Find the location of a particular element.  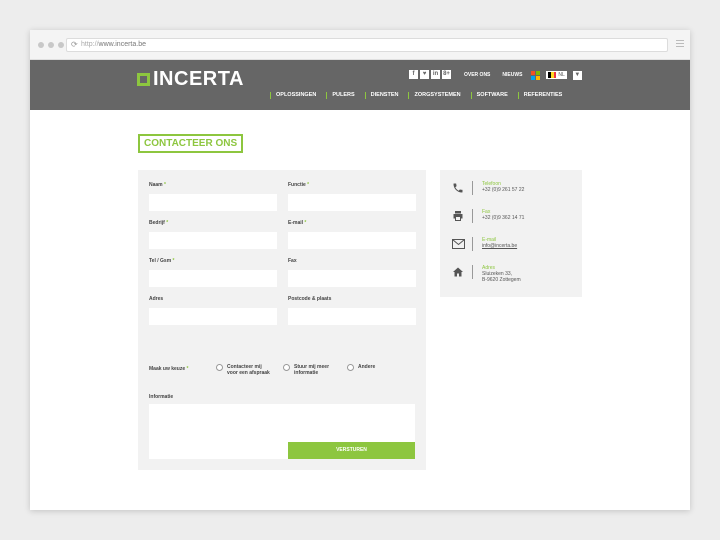

url-protocol: http:// is located at coordinates (90, 44).